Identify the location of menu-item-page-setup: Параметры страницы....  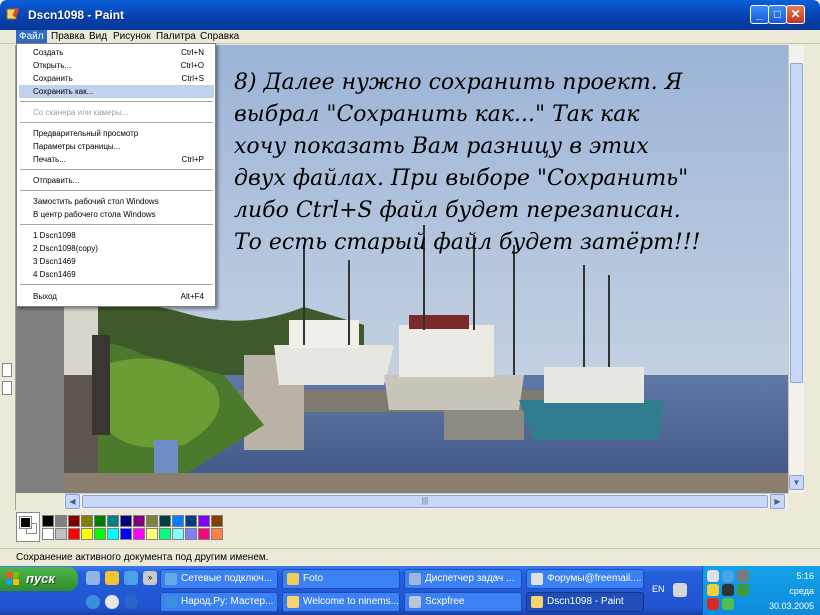
(116, 146).